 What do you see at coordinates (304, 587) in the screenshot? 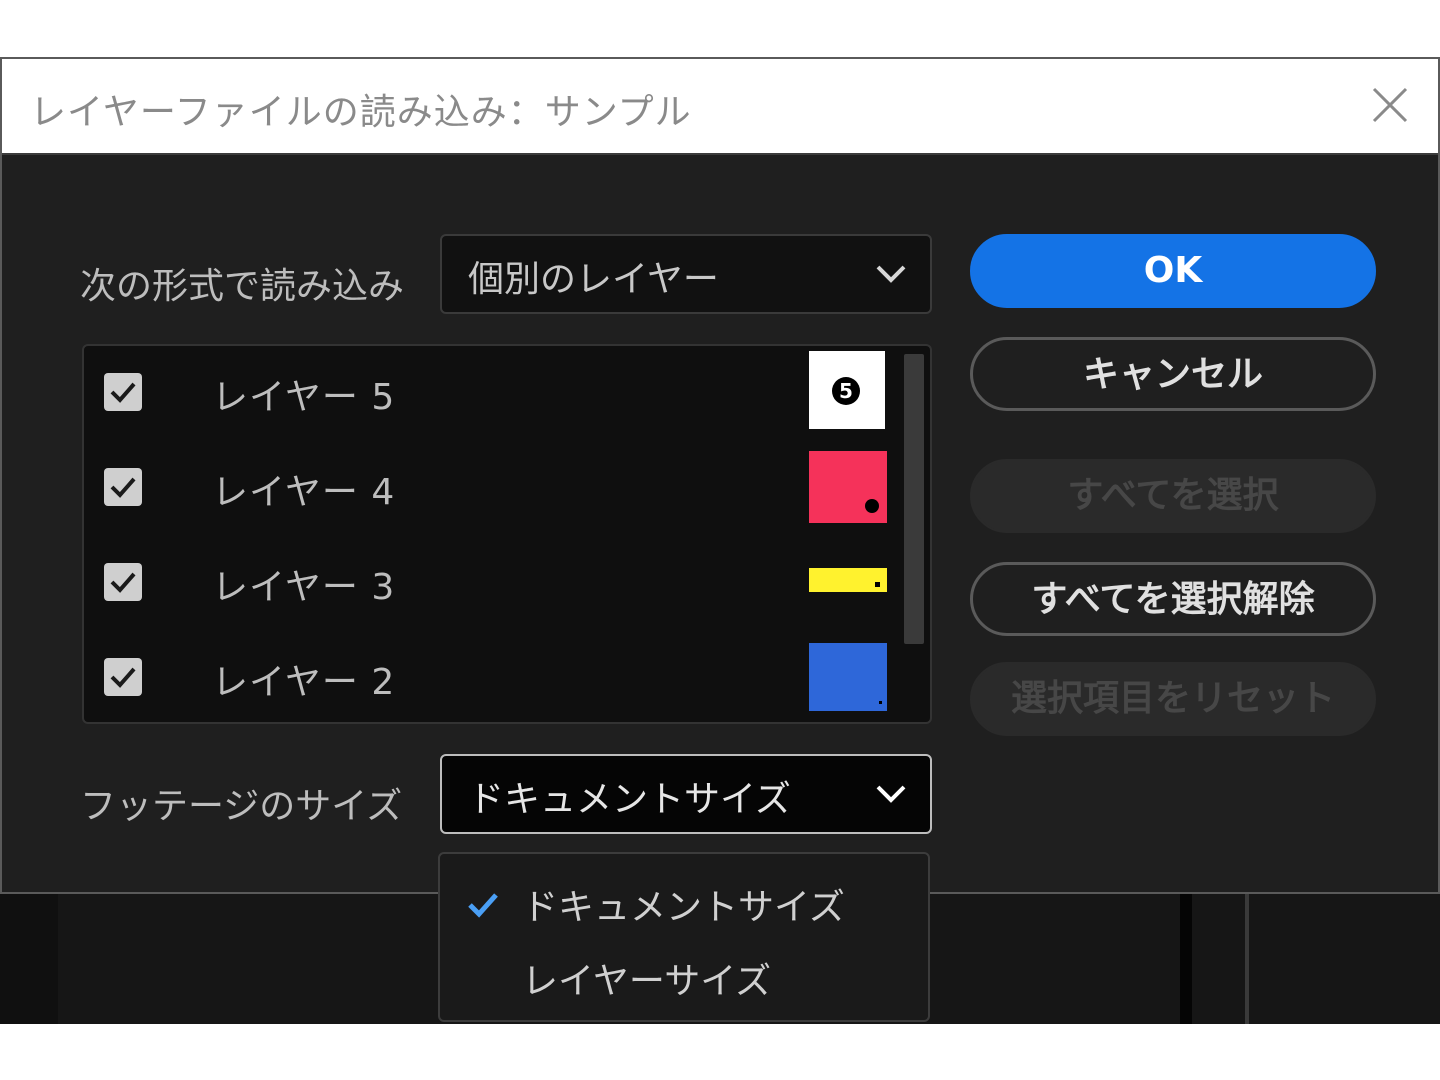
I see `layer-name: レイヤー 3` at bounding box center [304, 587].